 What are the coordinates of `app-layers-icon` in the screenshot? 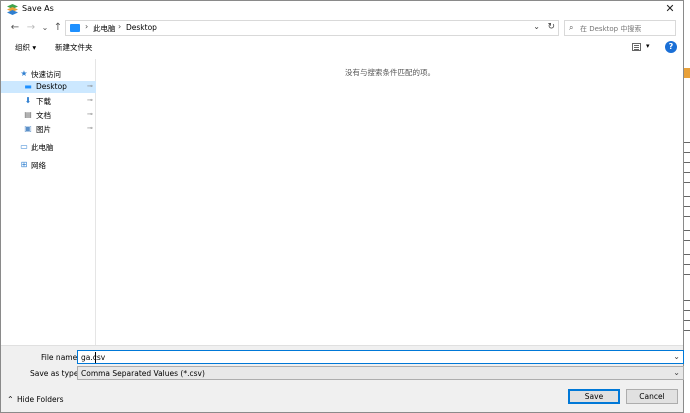 It's located at (12, 9).